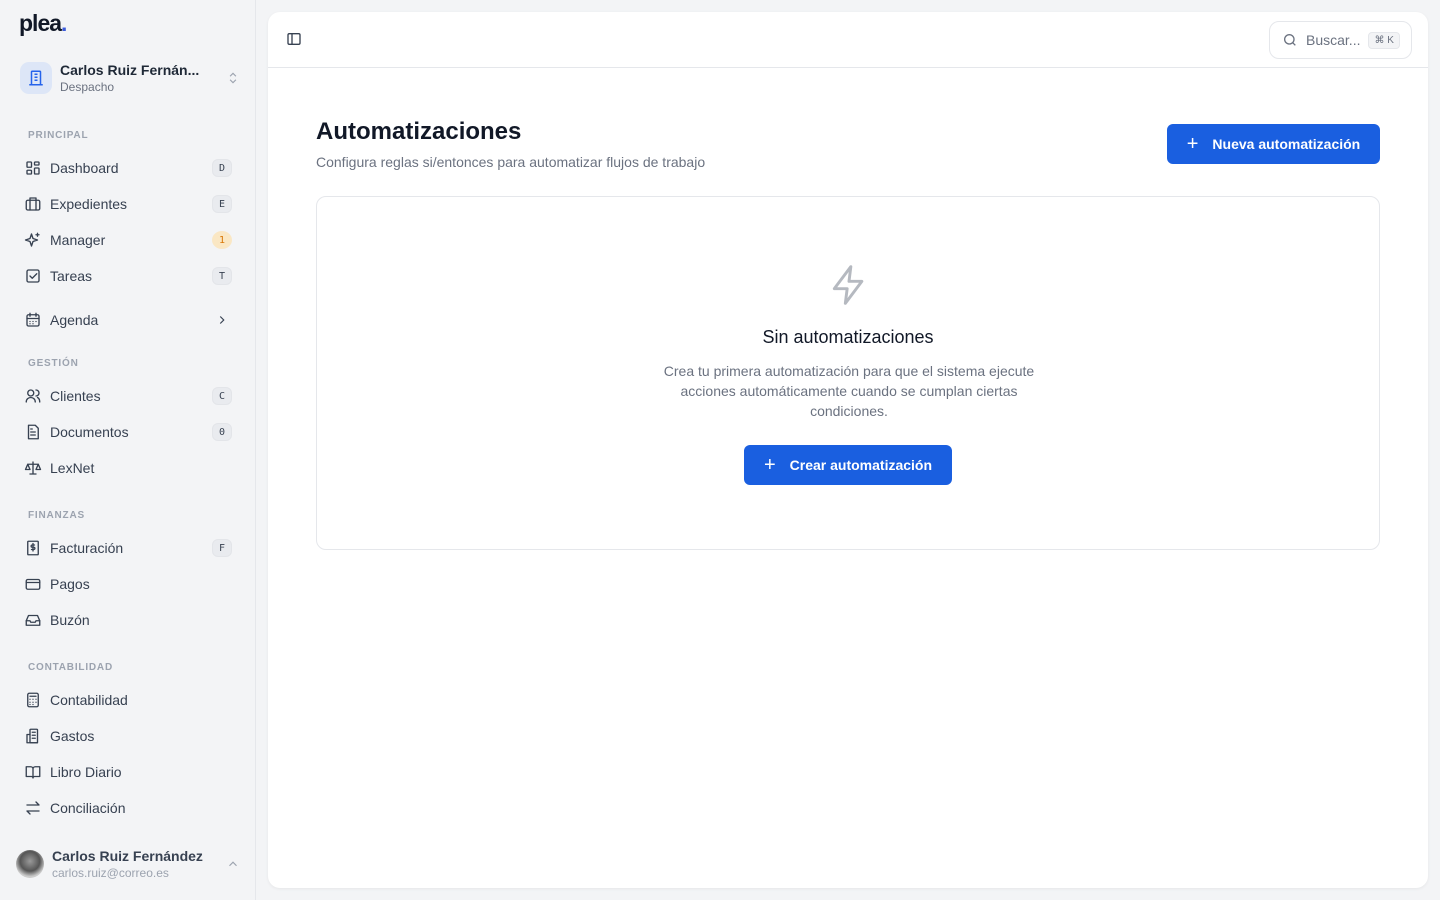 The height and width of the screenshot is (900, 1440). What do you see at coordinates (222, 548) in the screenshot?
I see `shortcut-badge: F` at bounding box center [222, 548].